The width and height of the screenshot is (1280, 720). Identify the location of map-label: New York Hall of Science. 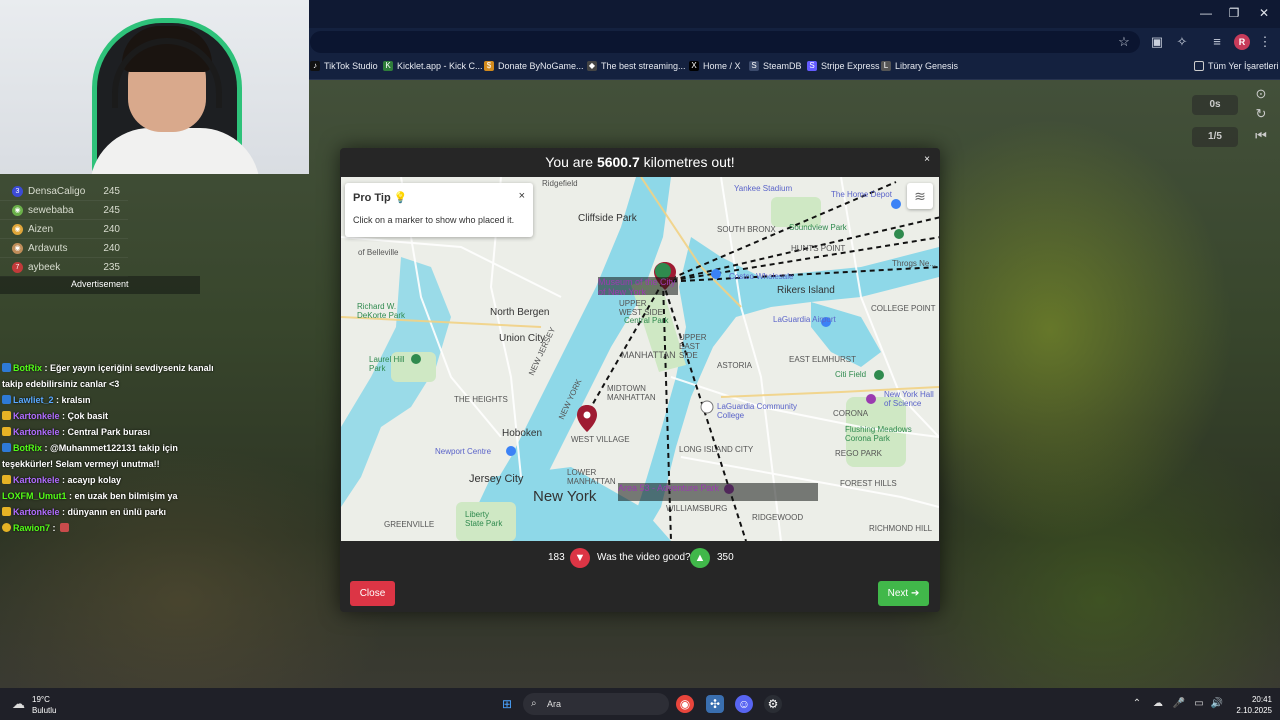
(909, 399).